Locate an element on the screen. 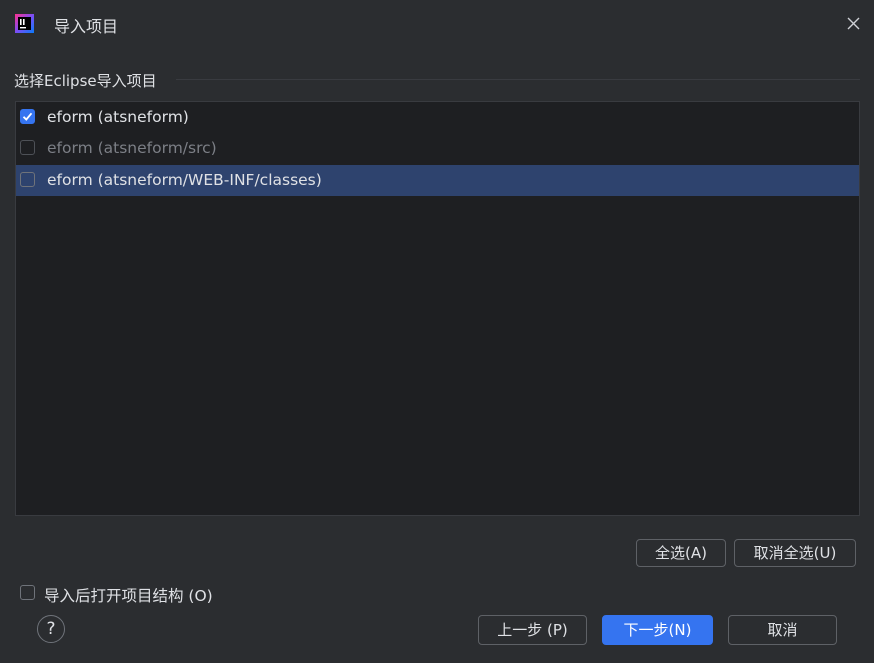  intellij-logo-icon is located at coordinates (24, 23).